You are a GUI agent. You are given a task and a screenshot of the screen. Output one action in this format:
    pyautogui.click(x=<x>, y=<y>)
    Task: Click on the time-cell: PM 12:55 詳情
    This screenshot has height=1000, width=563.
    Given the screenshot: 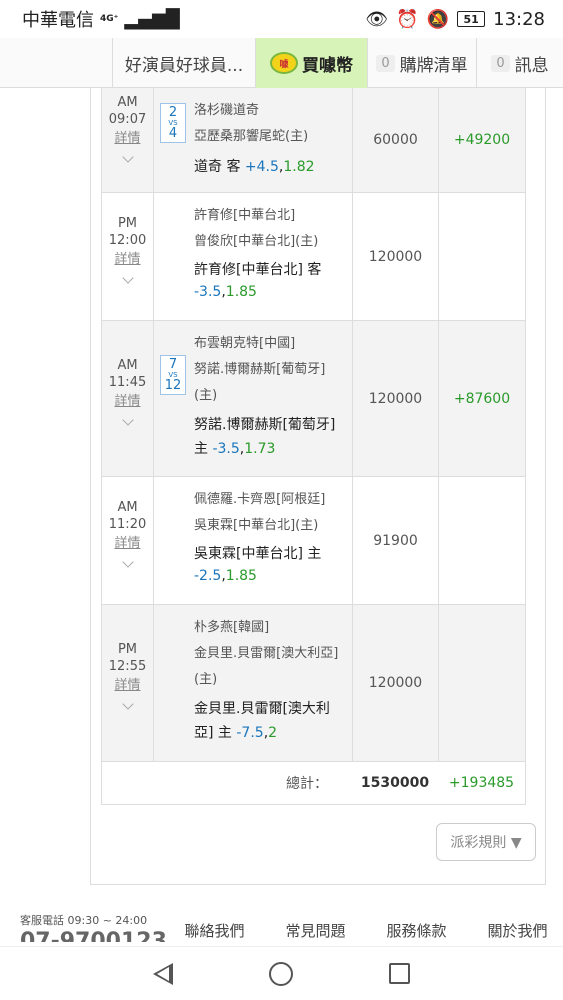 What is the action you would take?
    pyautogui.click(x=128, y=683)
    